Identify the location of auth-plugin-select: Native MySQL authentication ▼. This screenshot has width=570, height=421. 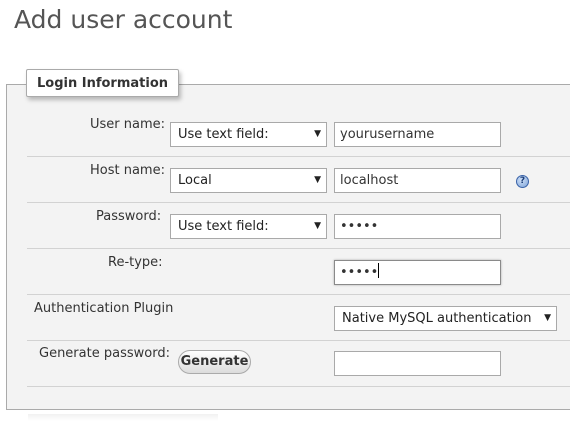
(445, 318).